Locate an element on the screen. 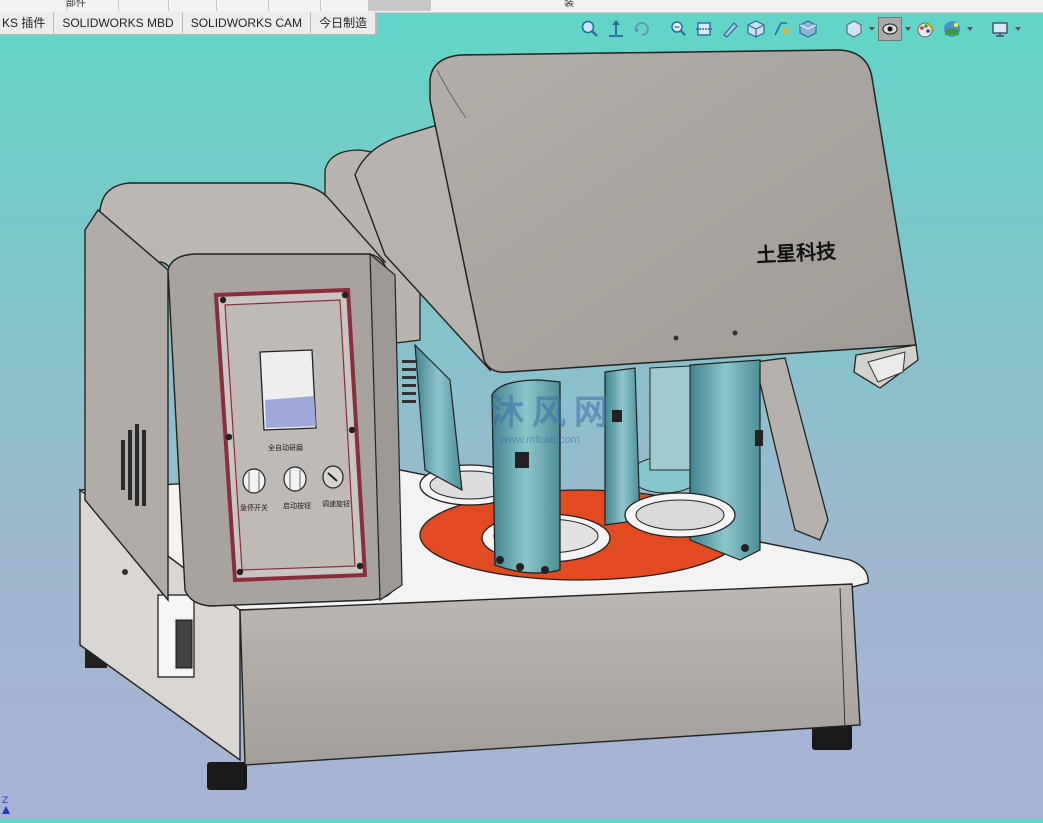 This screenshot has height=823, width=1043. command-manager-tabs: KS 插件 SOLIDWORKS MBD SOLIDWORKS CAM 今日制造 is located at coordinates (189, 23).